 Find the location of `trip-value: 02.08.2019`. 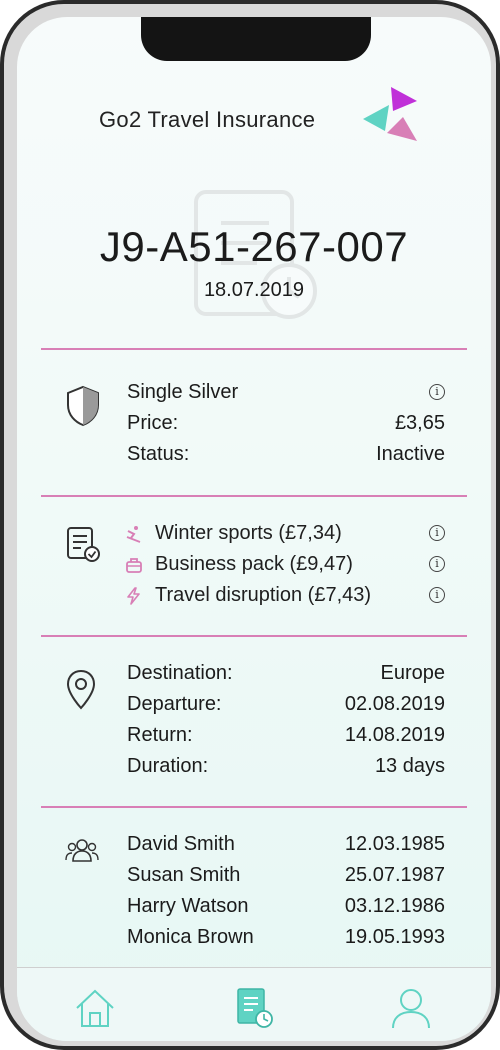

trip-value: 02.08.2019 is located at coordinates (394, 704).